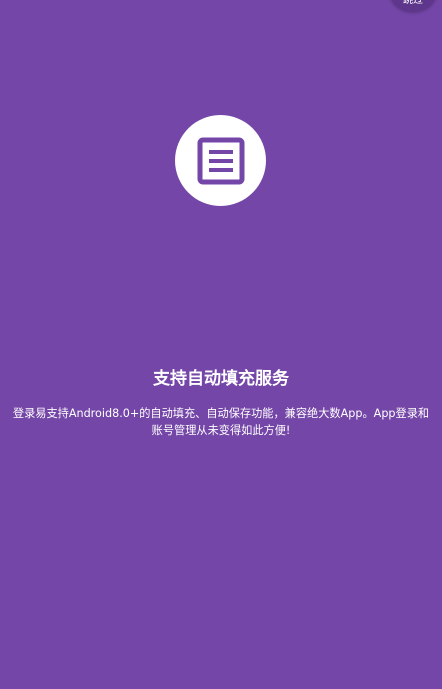 This screenshot has width=442, height=689. I want to click on feature-title: 支持自动填充服务, so click(221, 379).